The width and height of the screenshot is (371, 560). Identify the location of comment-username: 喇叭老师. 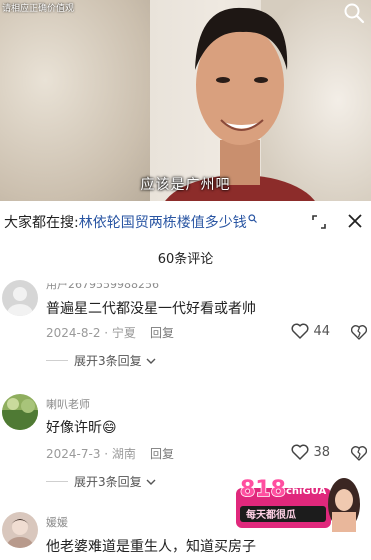
(68, 404).